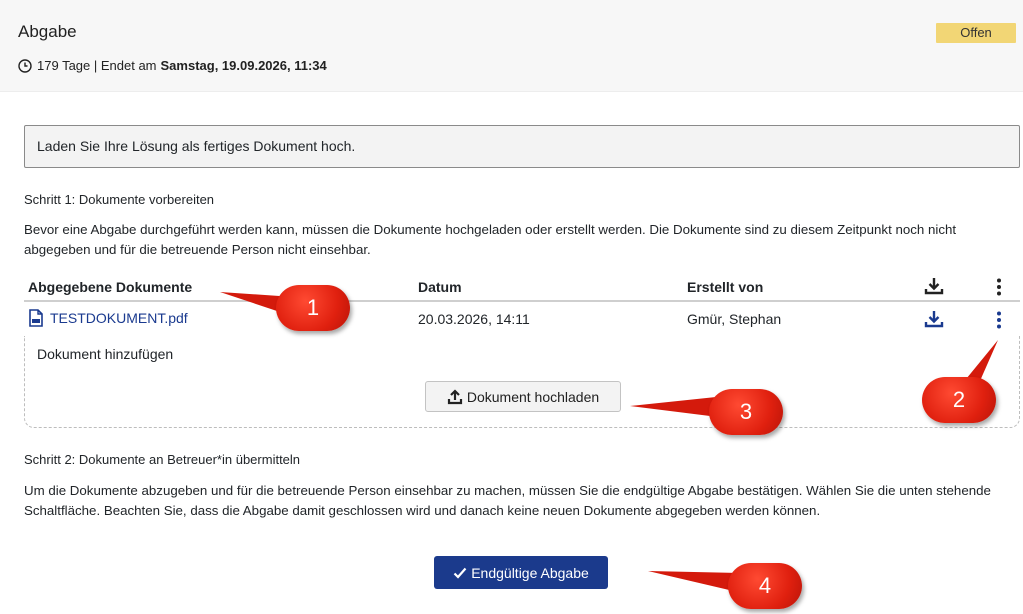 The image size is (1023, 614). Describe the element at coordinates (959, 400) in the screenshot. I see `annotation-marker-2: 2` at that location.